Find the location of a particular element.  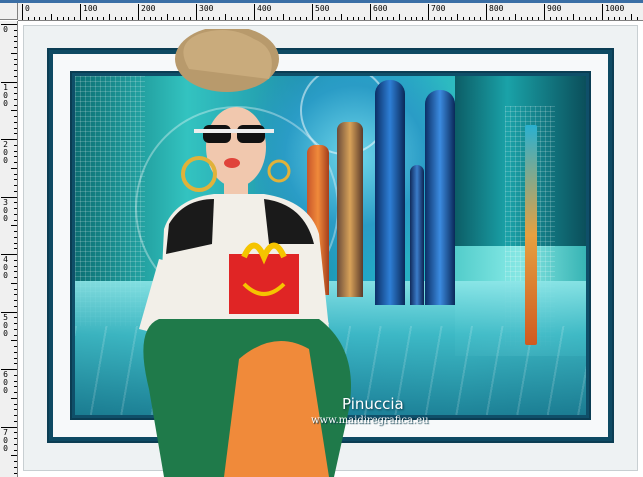

ruler-corner is located at coordinates (9, 11).